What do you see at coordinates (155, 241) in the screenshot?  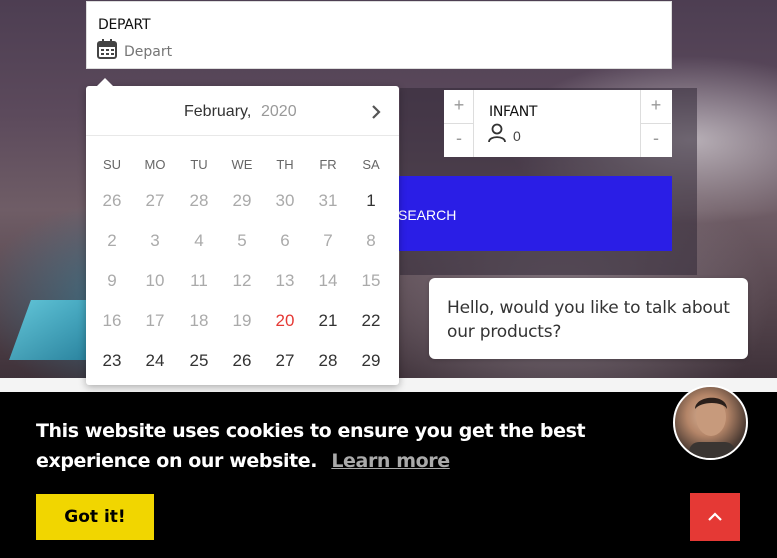 I see `calendar-day: 3` at bounding box center [155, 241].